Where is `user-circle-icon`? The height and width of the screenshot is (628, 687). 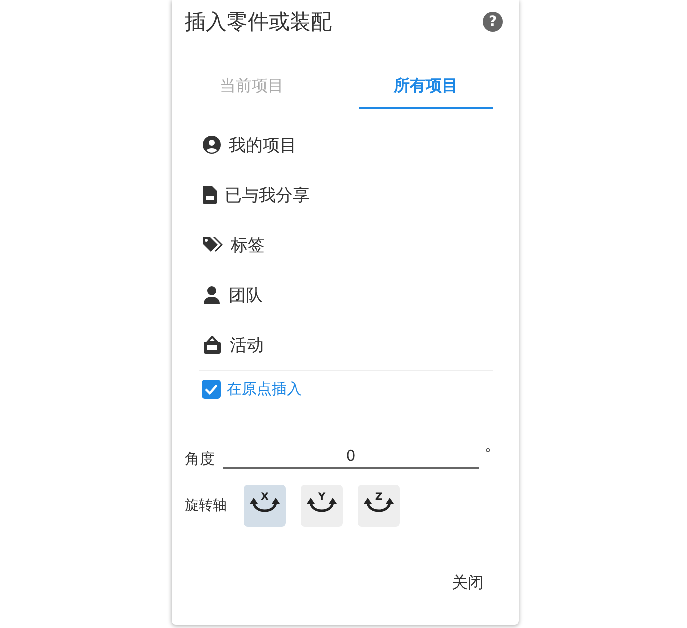
user-circle-icon is located at coordinates (212, 145).